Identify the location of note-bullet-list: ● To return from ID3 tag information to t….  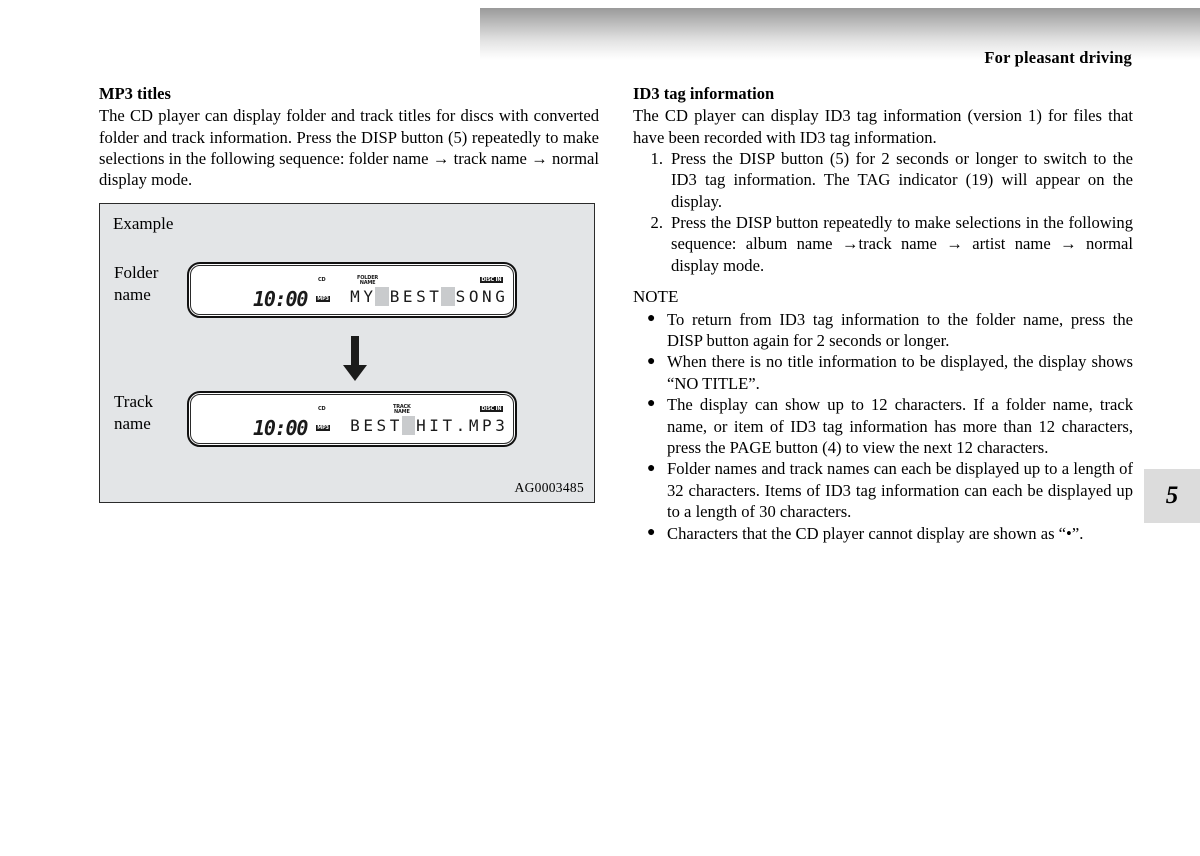
(883, 426).